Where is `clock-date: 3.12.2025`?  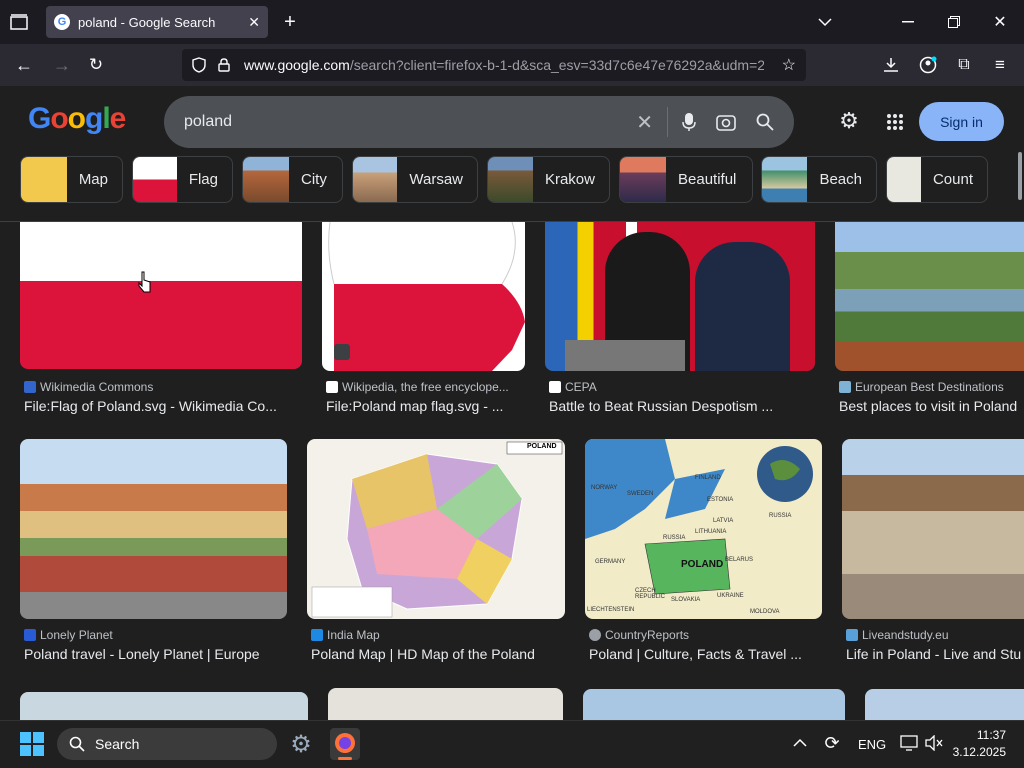 clock-date: 3.12.2025 is located at coordinates (975, 752).